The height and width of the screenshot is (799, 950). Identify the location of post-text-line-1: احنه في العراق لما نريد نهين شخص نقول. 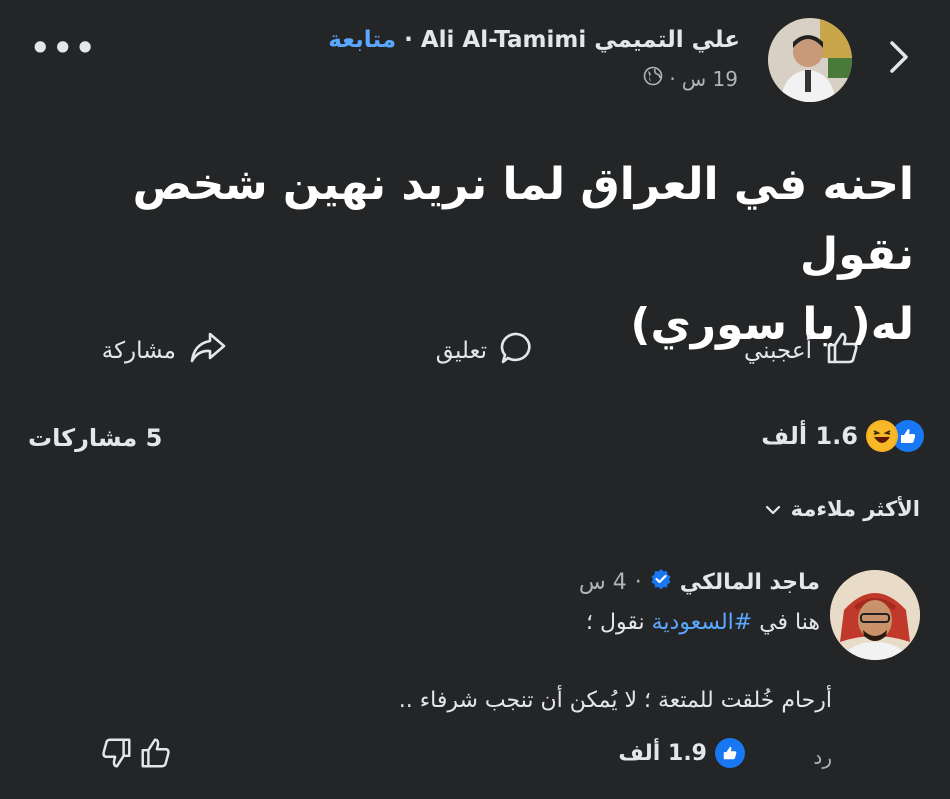
(523, 219).